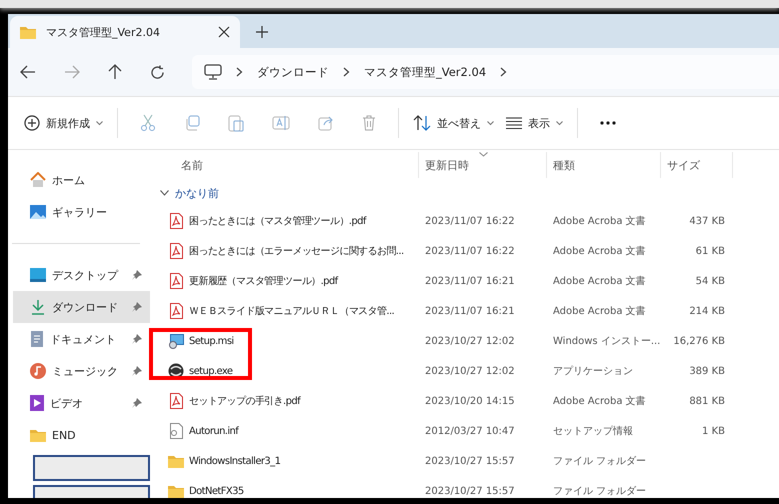 Image resolution: width=779 pixels, height=504 pixels. I want to click on forward-arrow-icon, so click(72, 72).